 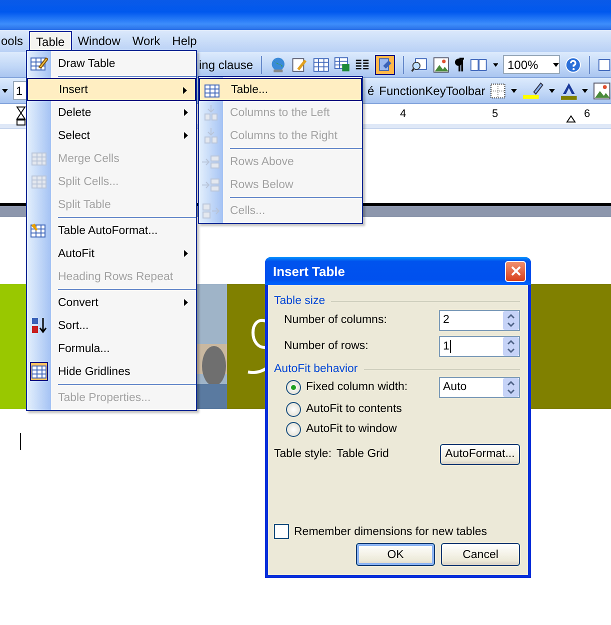 What do you see at coordinates (335, 320) in the screenshot?
I see `field-label: Number of columns:` at bounding box center [335, 320].